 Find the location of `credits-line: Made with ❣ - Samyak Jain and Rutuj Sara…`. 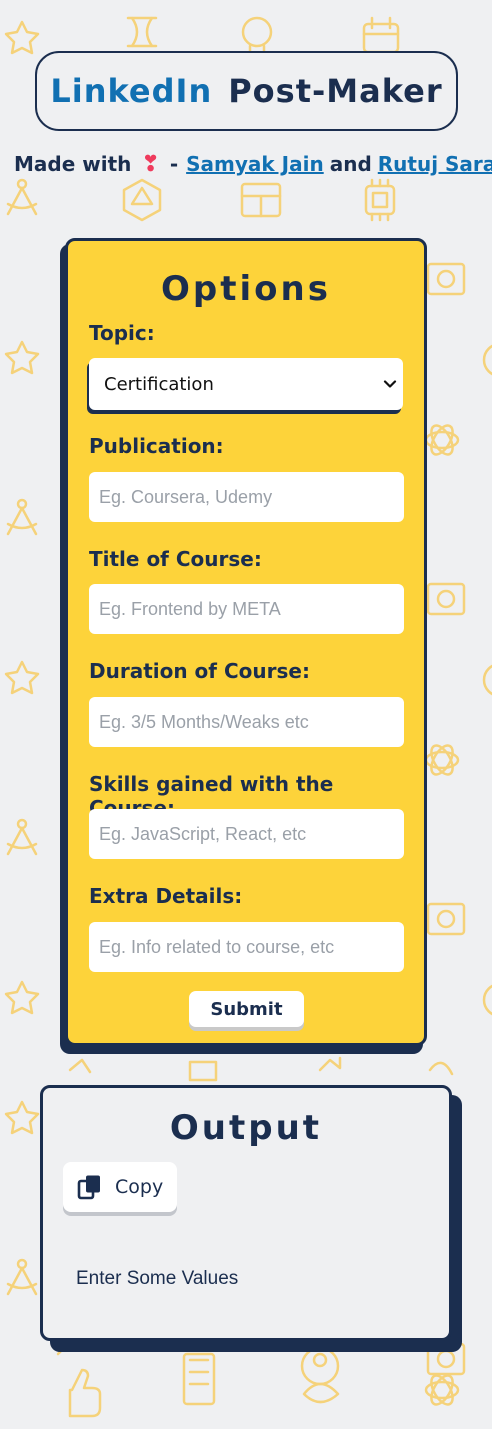

credits-line: Made with ❣ - Samyak Jain and Rutuj Sara… is located at coordinates (253, 164).